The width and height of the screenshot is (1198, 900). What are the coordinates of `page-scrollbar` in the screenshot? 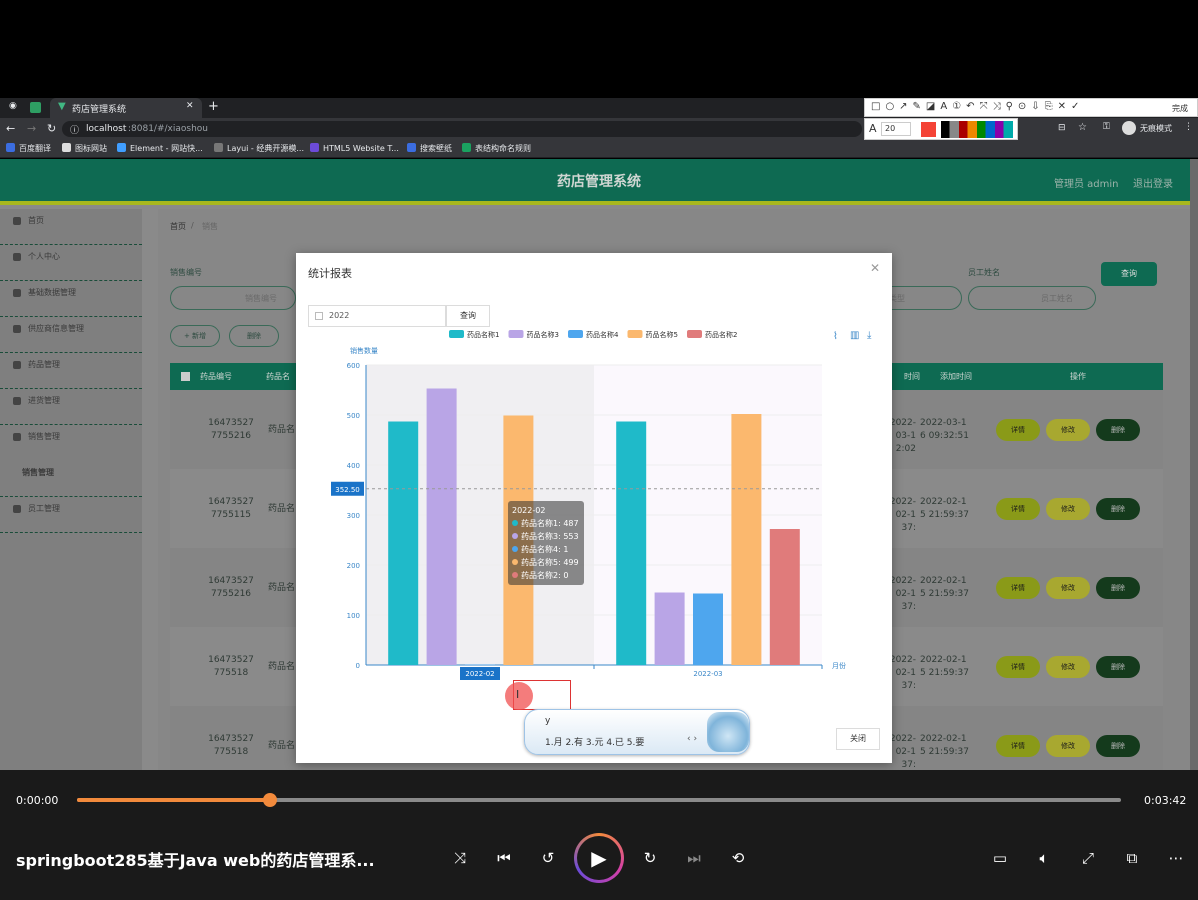 It's located at (1194, 464).